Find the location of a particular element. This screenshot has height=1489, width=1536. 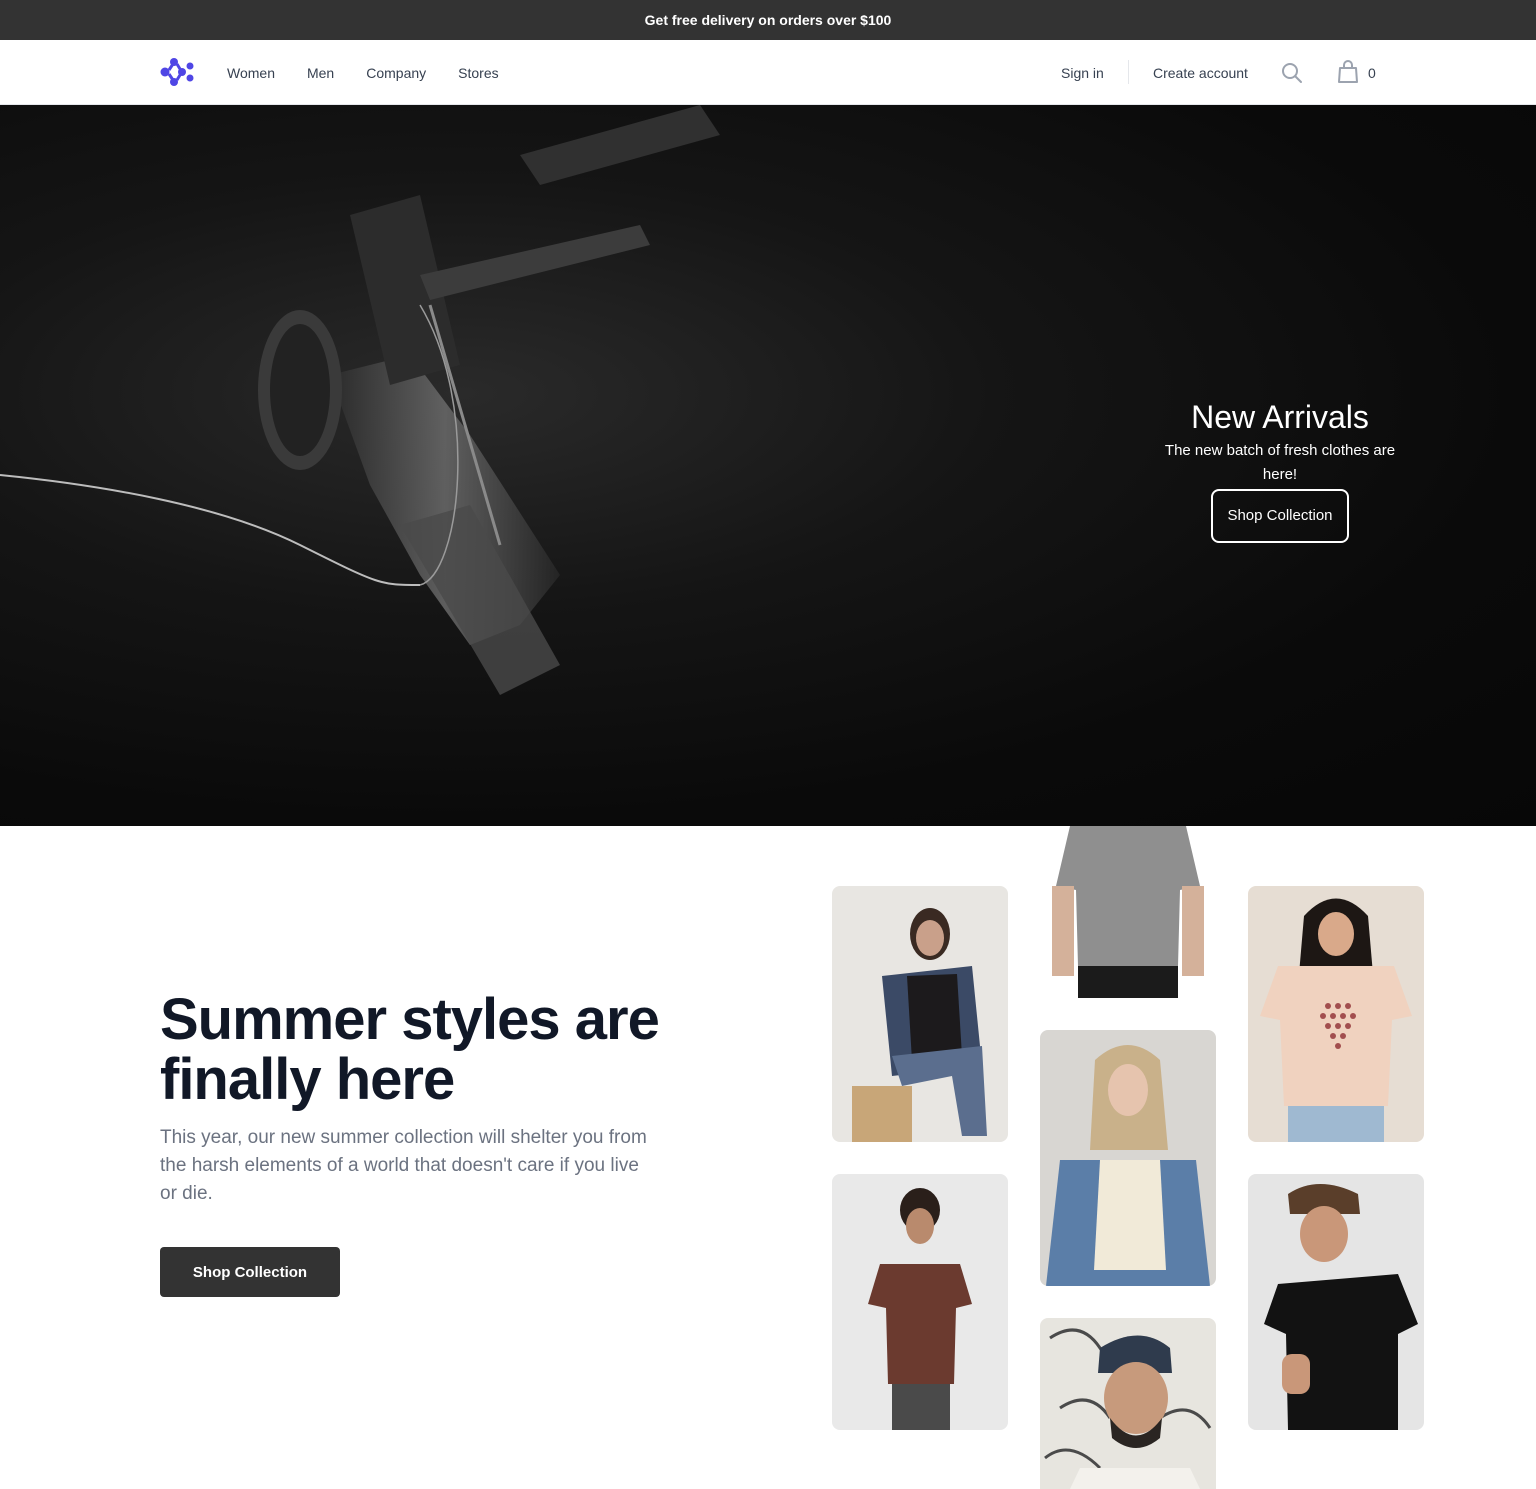

product-image-woman-denim-jacket is located at coordinates (920, 1014).